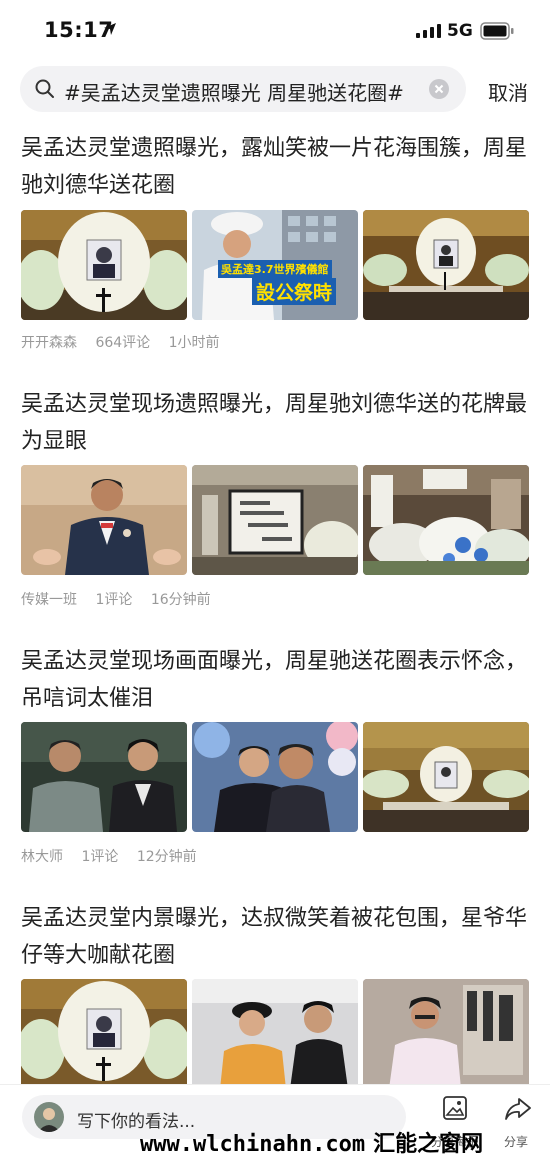 This screenshot has height=1158, width=550. Describe the element at coordinates (276, 937) in the screenshot. I see `article-title: 吴孟达灵堂内景曝光，达叔微笑着被花包围，星爷华仔等大咖献花圈` at that location.